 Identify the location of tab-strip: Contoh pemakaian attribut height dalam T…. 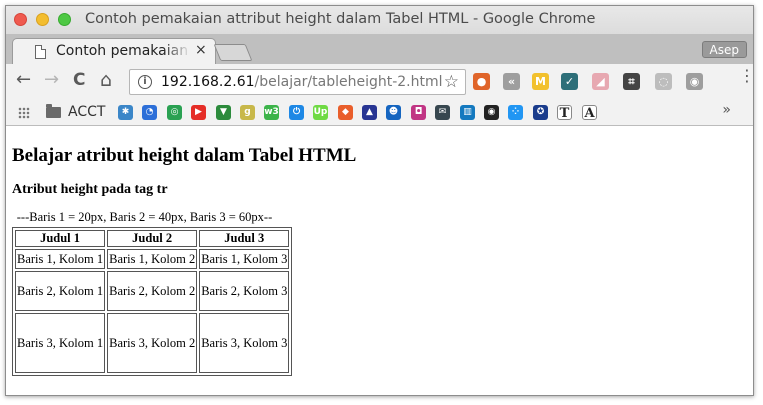
(379, 49).